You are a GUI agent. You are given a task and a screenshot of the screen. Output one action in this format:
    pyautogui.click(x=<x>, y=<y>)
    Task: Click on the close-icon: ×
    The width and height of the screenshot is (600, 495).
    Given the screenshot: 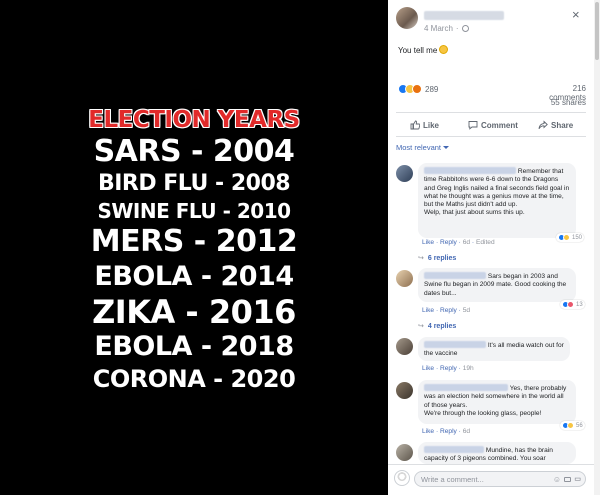 What is the action you would take?
    pyautogui.click(x=576, y=14)
    